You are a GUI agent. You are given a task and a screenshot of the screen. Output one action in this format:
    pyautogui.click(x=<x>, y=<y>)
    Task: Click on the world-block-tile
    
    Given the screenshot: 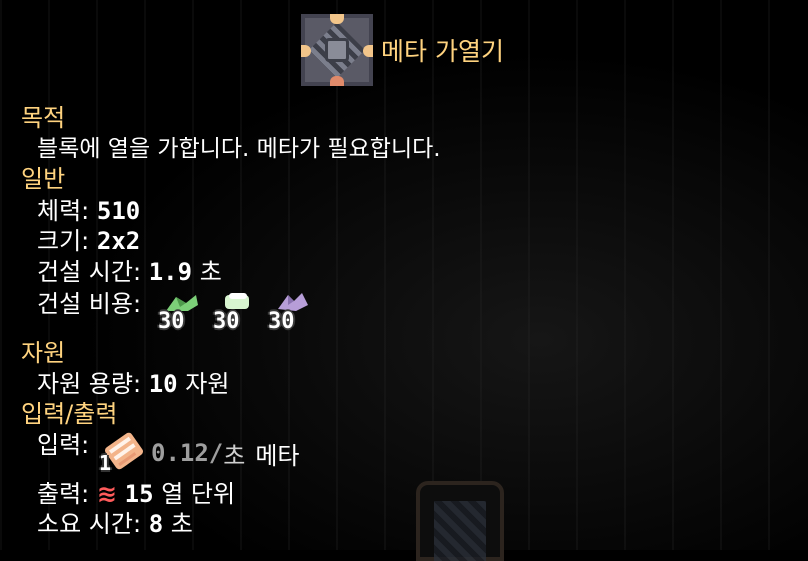 What is the action you would take?
    pyautogui.click(x=460, y=531)
    